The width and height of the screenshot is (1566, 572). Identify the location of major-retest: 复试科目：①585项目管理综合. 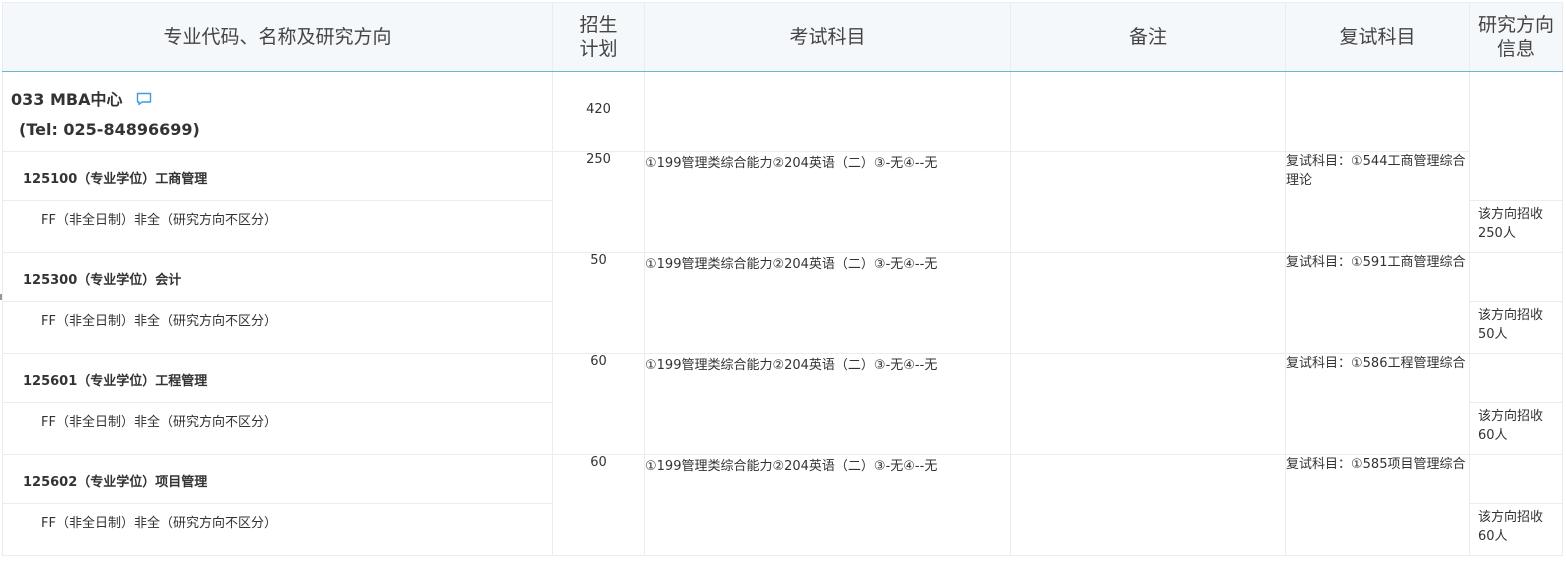
(1377, 505).